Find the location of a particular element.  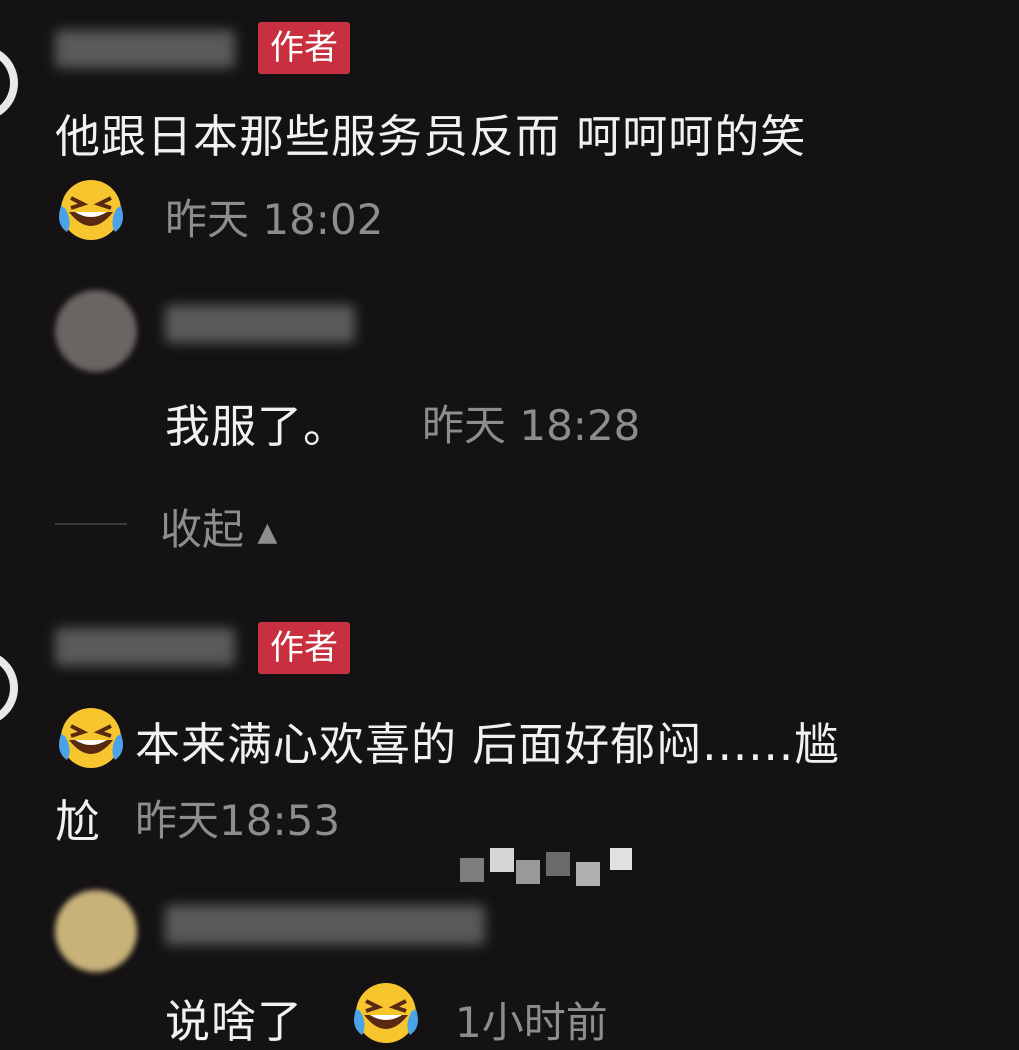

reply-text: 我服了。 is located at coordinates (257, 426).